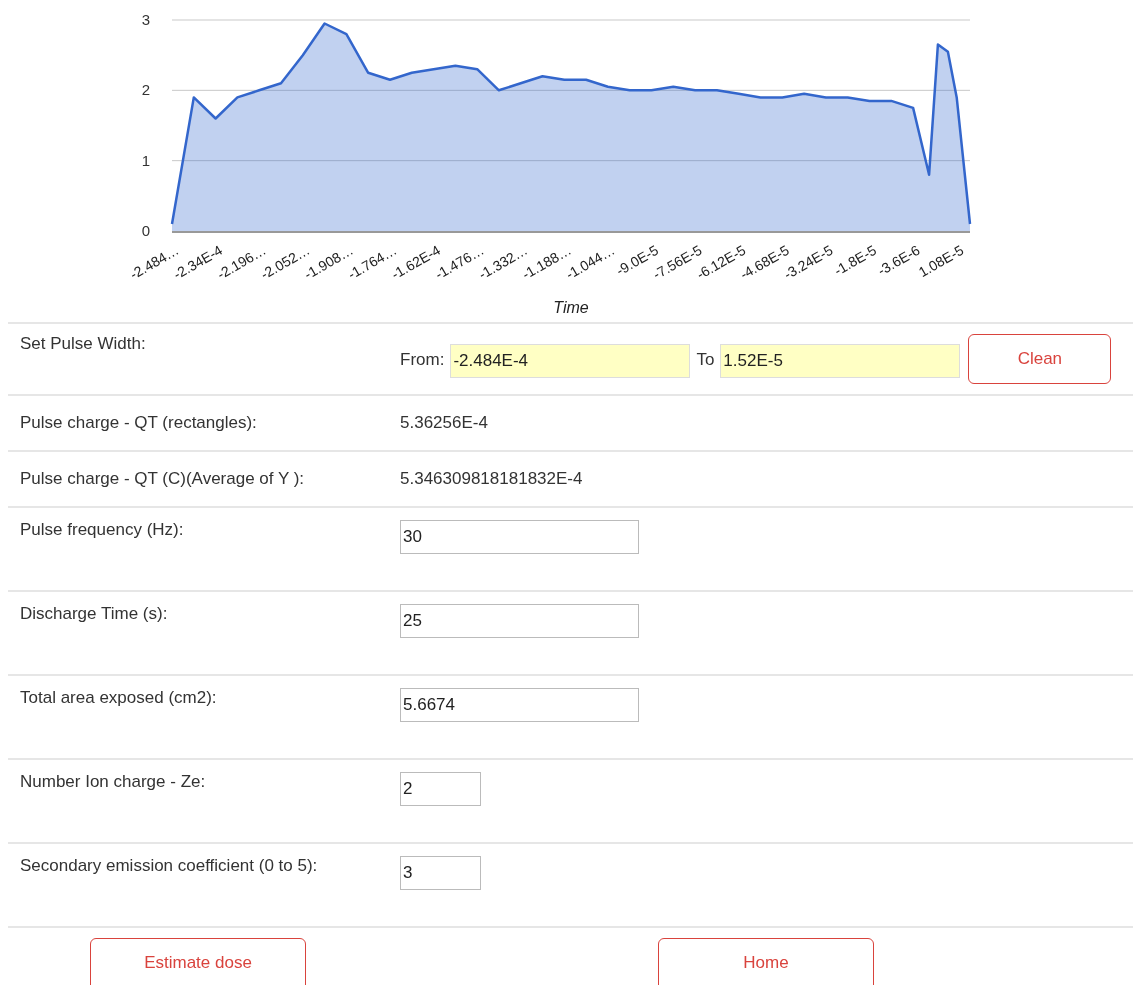 This screenshot has height=985, width=1133. What do you see at coordinates (519, 705) in the screenshot?
I see `input-field: 5.6674` at bounding box center [519, 705].